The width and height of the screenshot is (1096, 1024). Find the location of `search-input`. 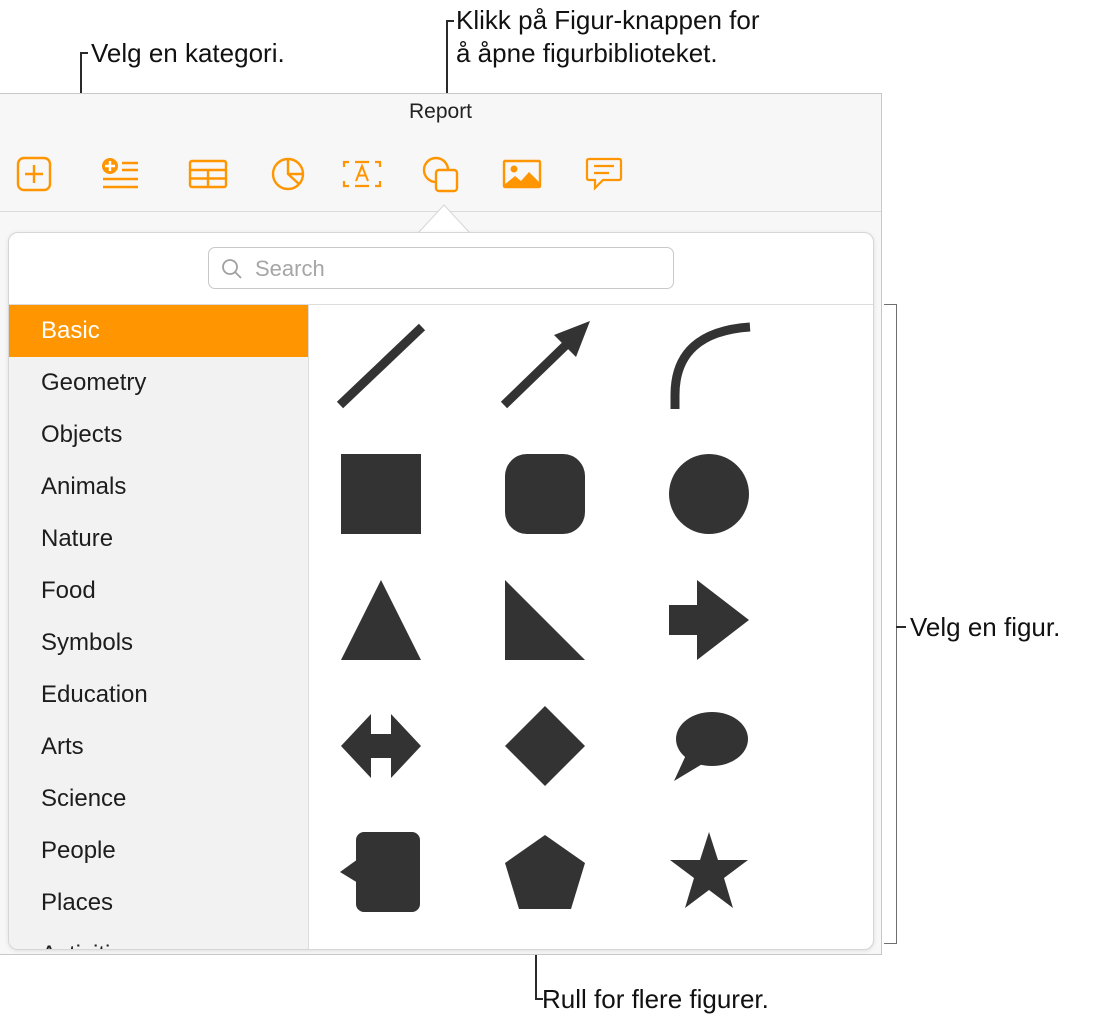

search-input is located at coordinates (460, 269).